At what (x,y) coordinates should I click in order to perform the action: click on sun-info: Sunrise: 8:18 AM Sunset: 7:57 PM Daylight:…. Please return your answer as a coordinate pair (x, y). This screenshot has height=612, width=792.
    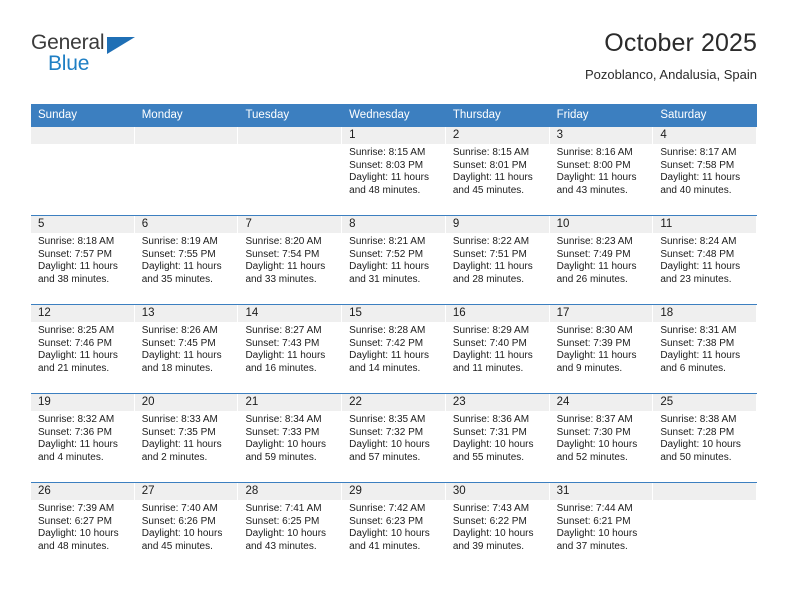
    Looking at the image, I should click on (82, 259).